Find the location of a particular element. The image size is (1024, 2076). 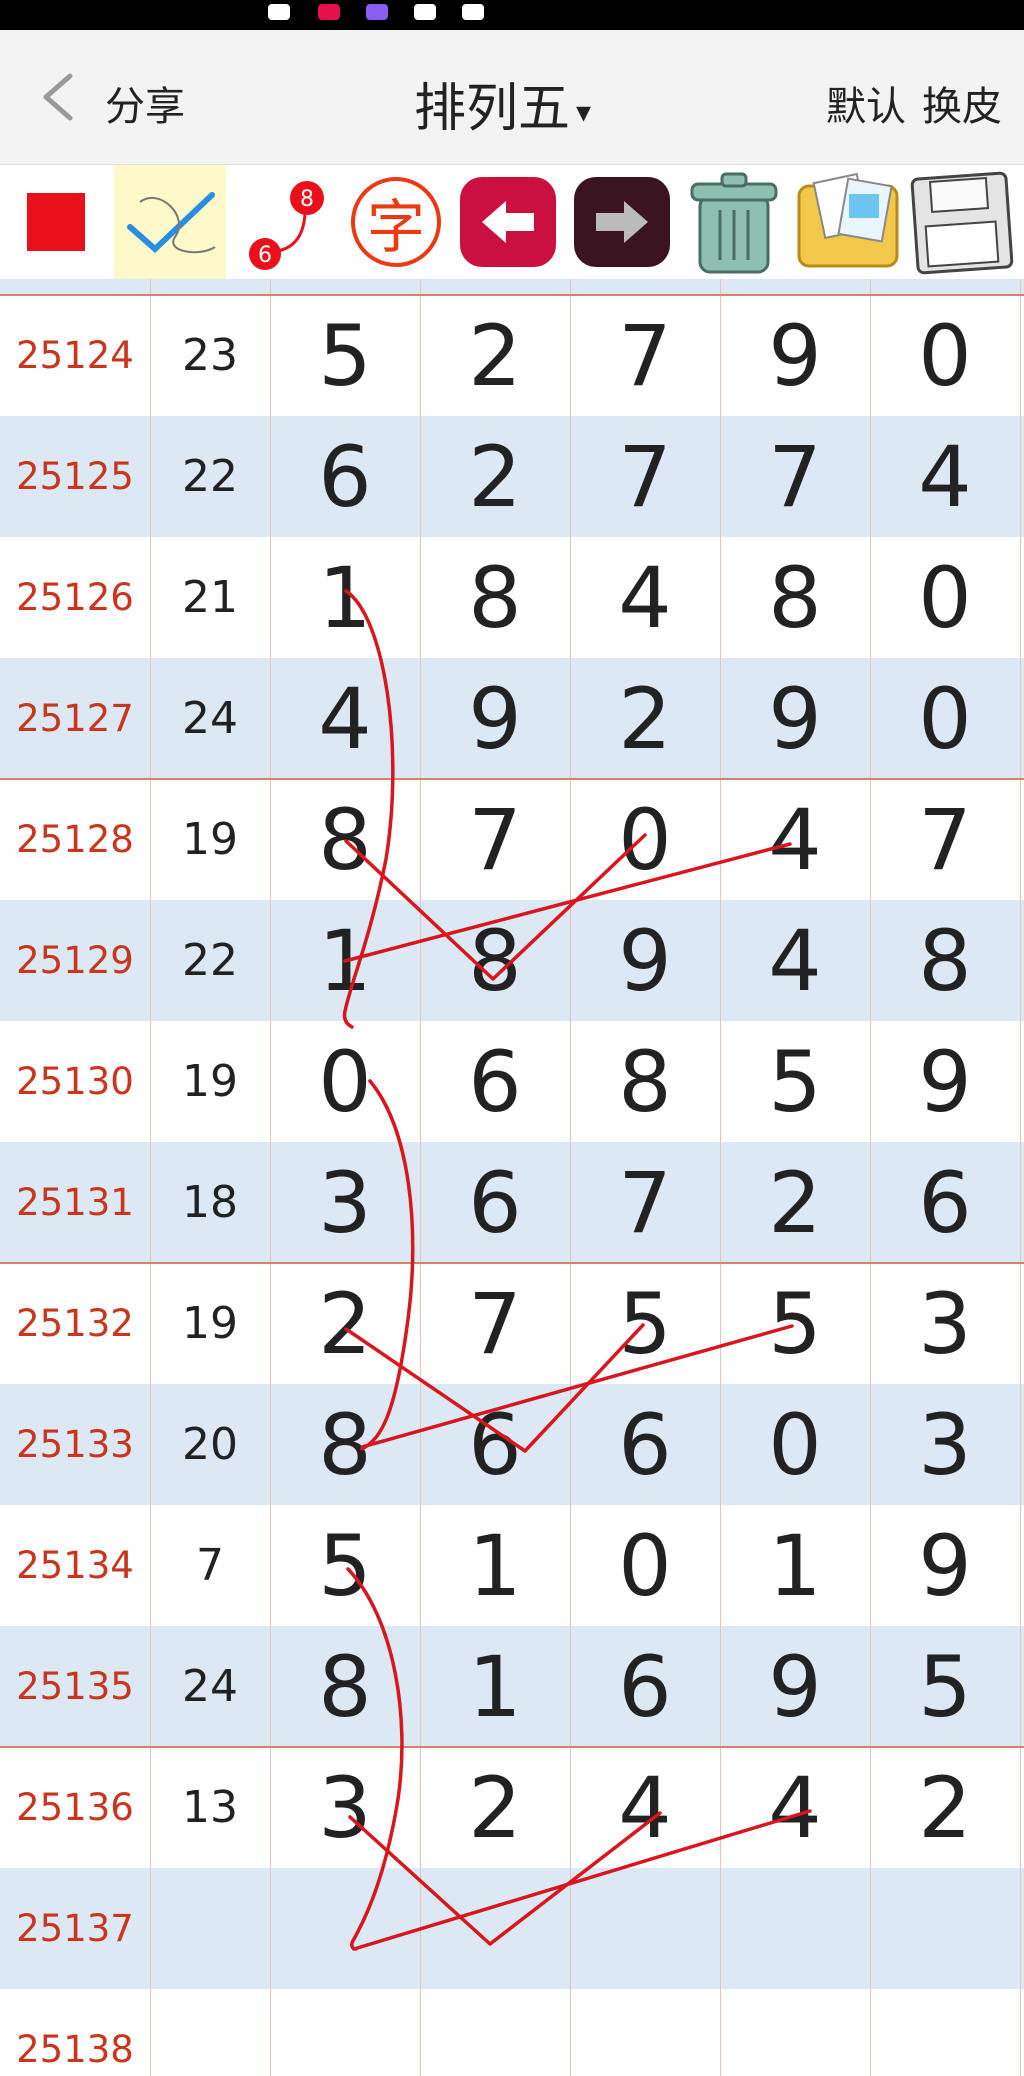

back-chevron-icon is located at coordinates (58, 97).